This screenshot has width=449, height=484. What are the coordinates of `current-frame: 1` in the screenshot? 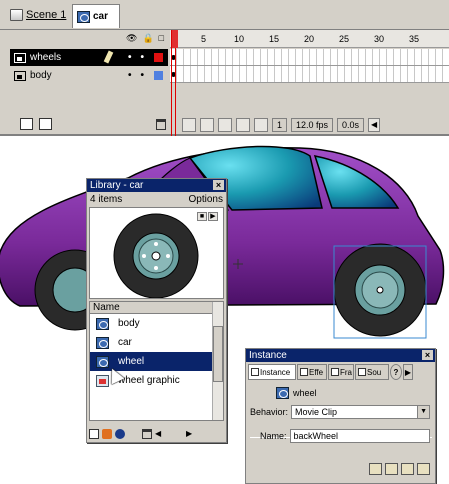 It's located at (280, 125).